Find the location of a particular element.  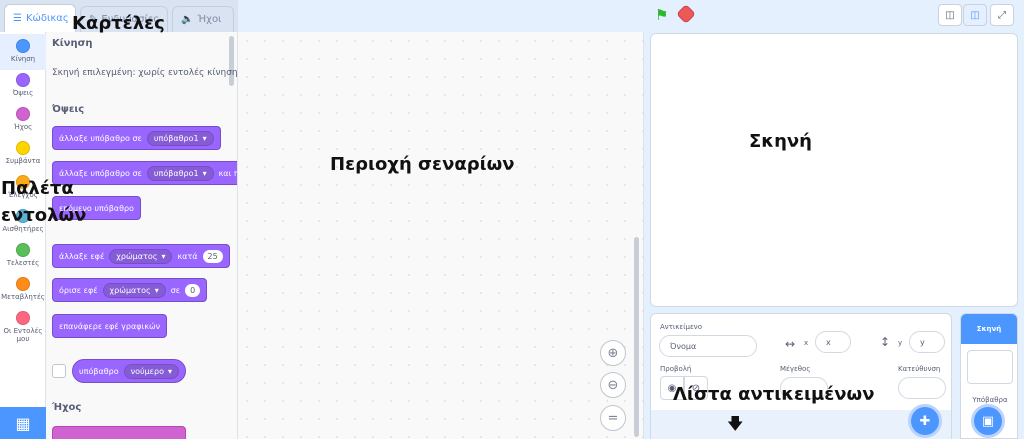

script-scrollbar is located at coordinates (636, 337).